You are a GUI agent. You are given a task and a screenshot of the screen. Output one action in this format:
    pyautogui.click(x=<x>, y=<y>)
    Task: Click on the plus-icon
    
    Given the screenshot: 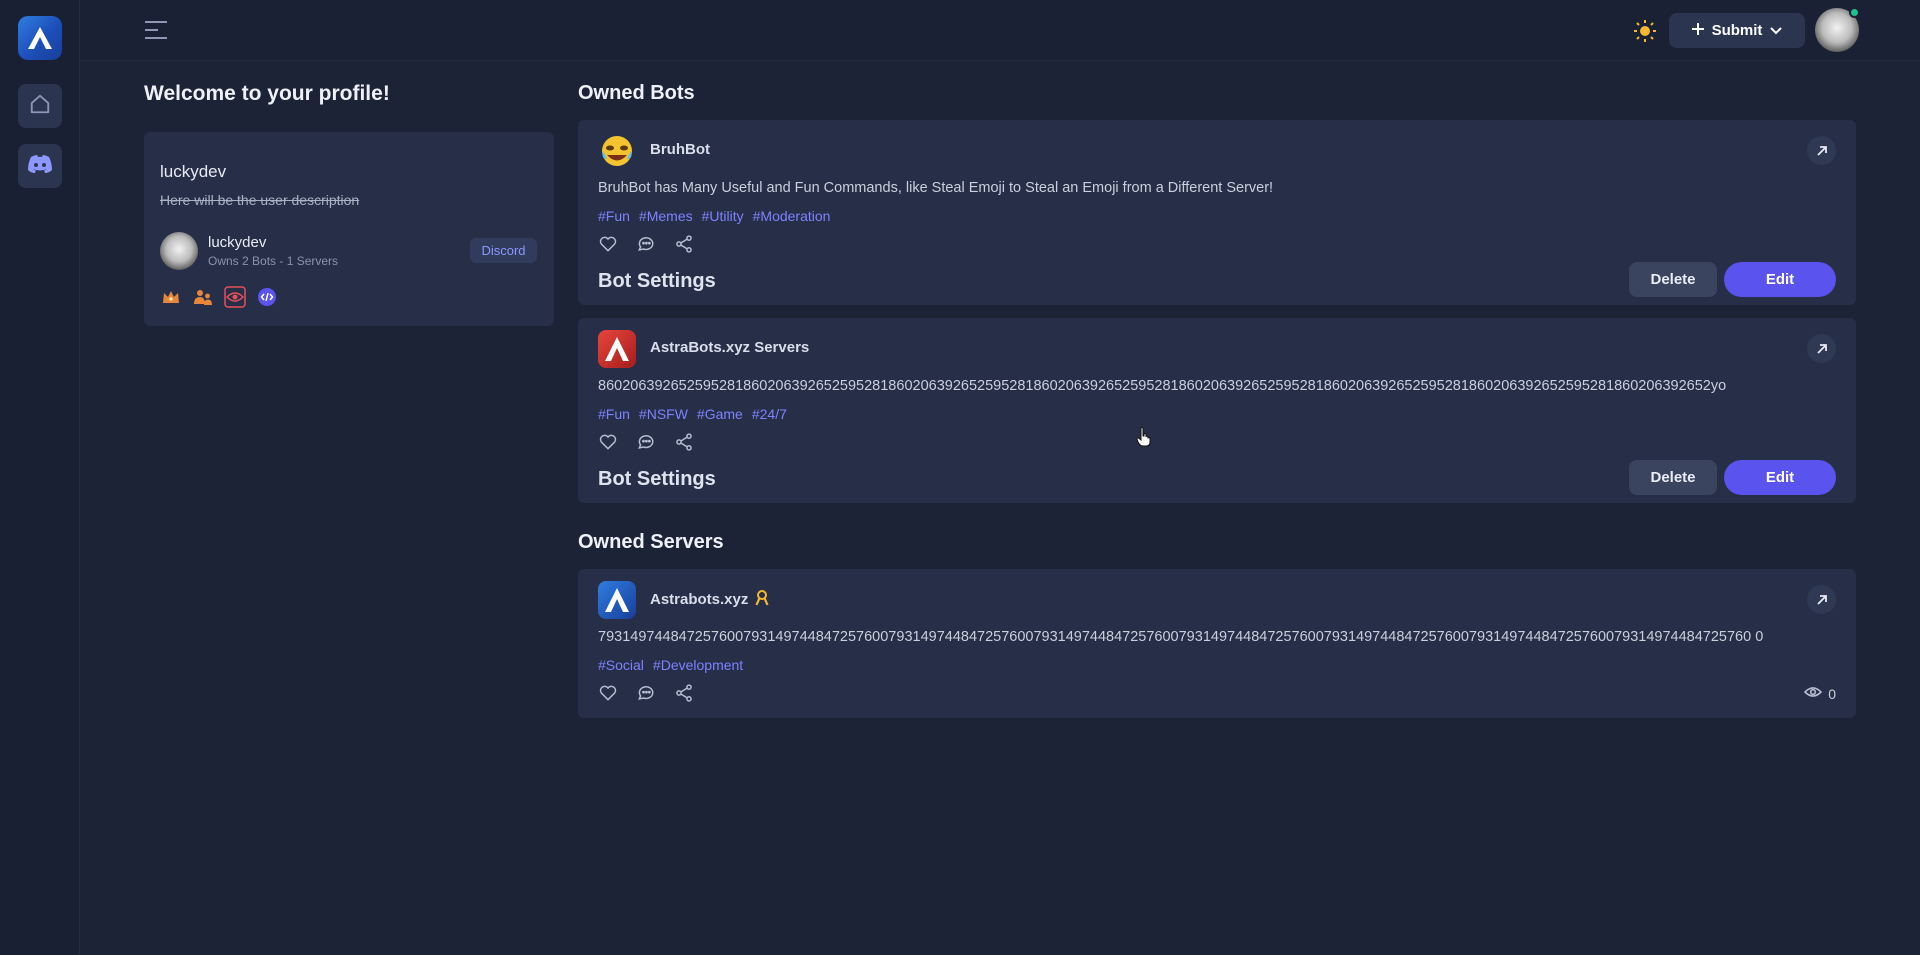 What is the action you would take?
    pyautogui.click(x=1697, y=30)
    